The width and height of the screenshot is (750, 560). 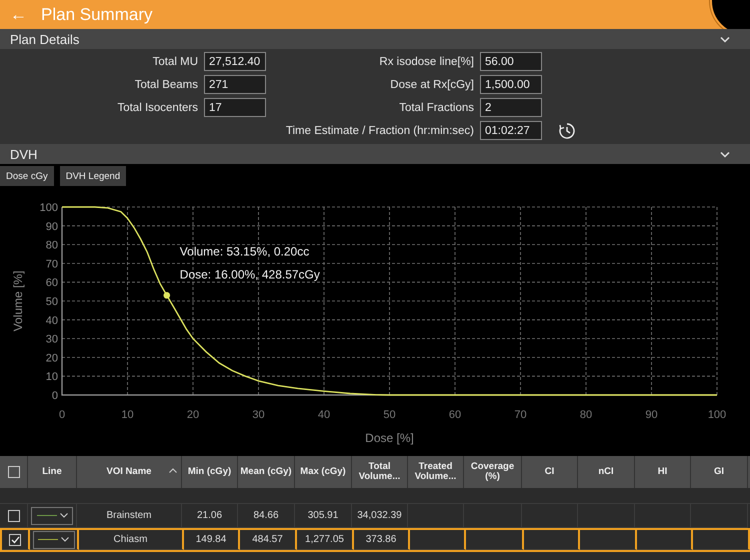 What do you see at coordinates (389, 438) in the screenshot?
I see `axis-title: Dose [%]` at bounding box center [389, 438].